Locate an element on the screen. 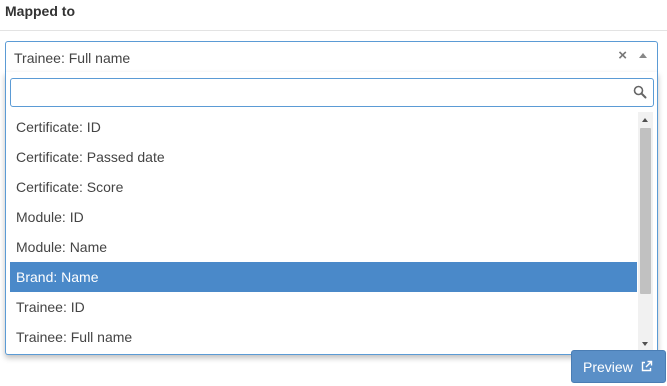 The width and height of the screenshot is (667, 386). option-item: Trainee: Full name is located at coordinates (323, 337).